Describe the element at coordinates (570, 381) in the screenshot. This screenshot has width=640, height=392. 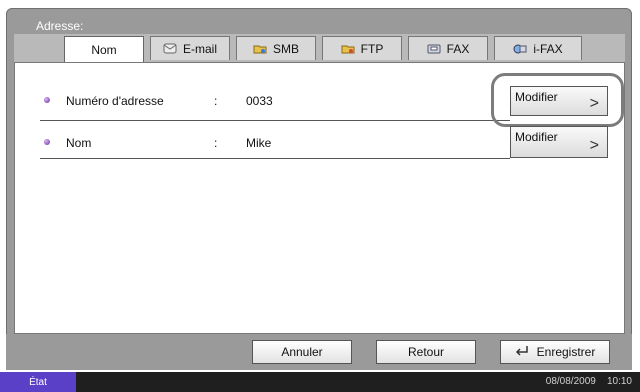
I see `status-date: 08/08/2009` at that location.